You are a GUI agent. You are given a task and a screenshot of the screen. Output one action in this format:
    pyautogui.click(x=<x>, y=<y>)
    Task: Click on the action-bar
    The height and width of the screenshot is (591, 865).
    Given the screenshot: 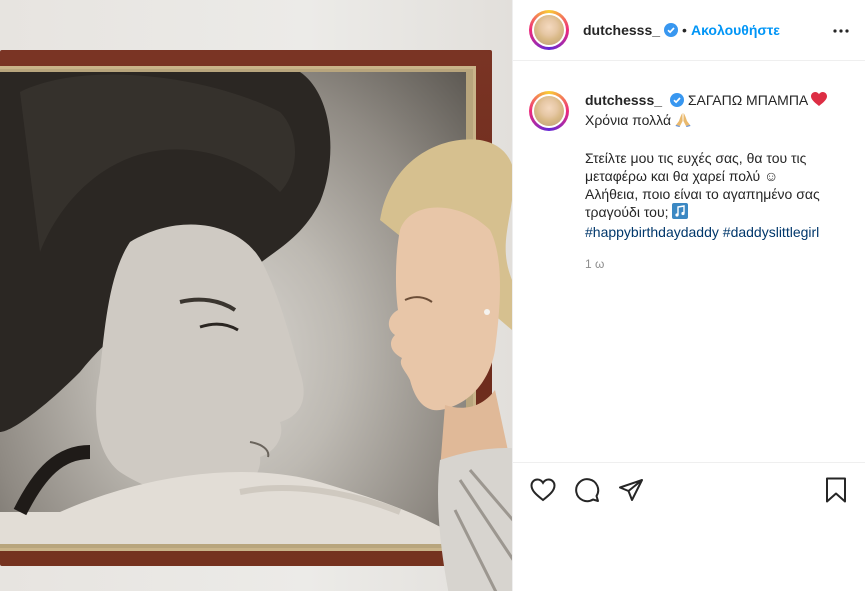 What is the action you would take?
    pyautogui.click(x=689, y=489)
    